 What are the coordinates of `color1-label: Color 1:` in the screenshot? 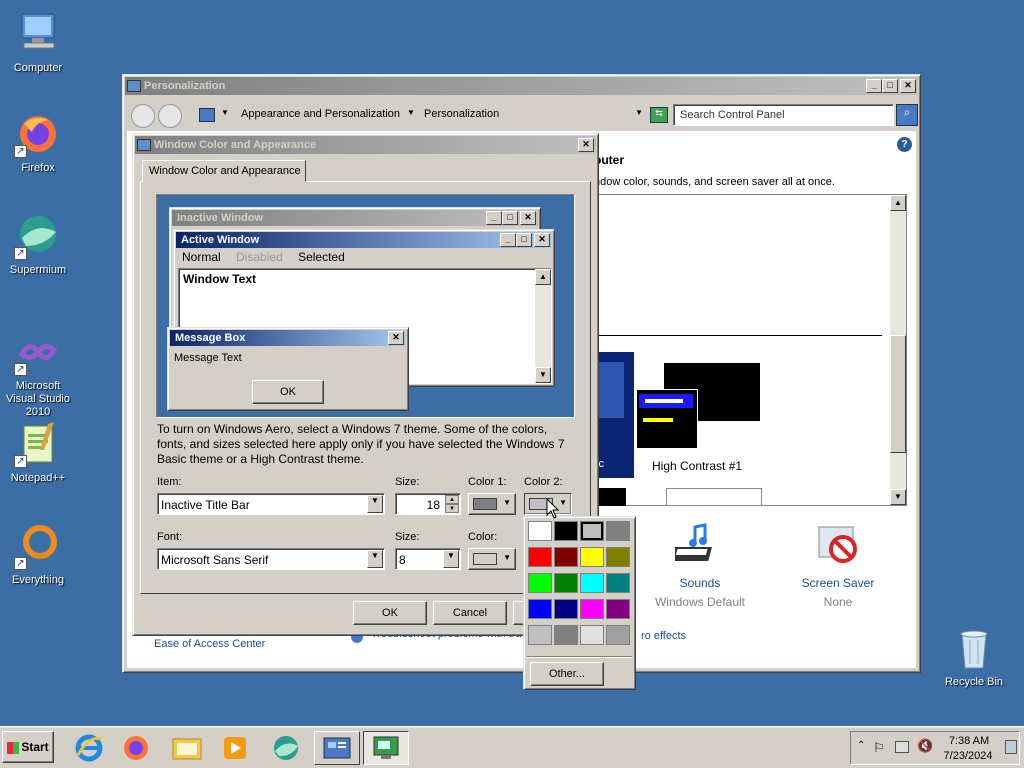 It's located at (487, 482).